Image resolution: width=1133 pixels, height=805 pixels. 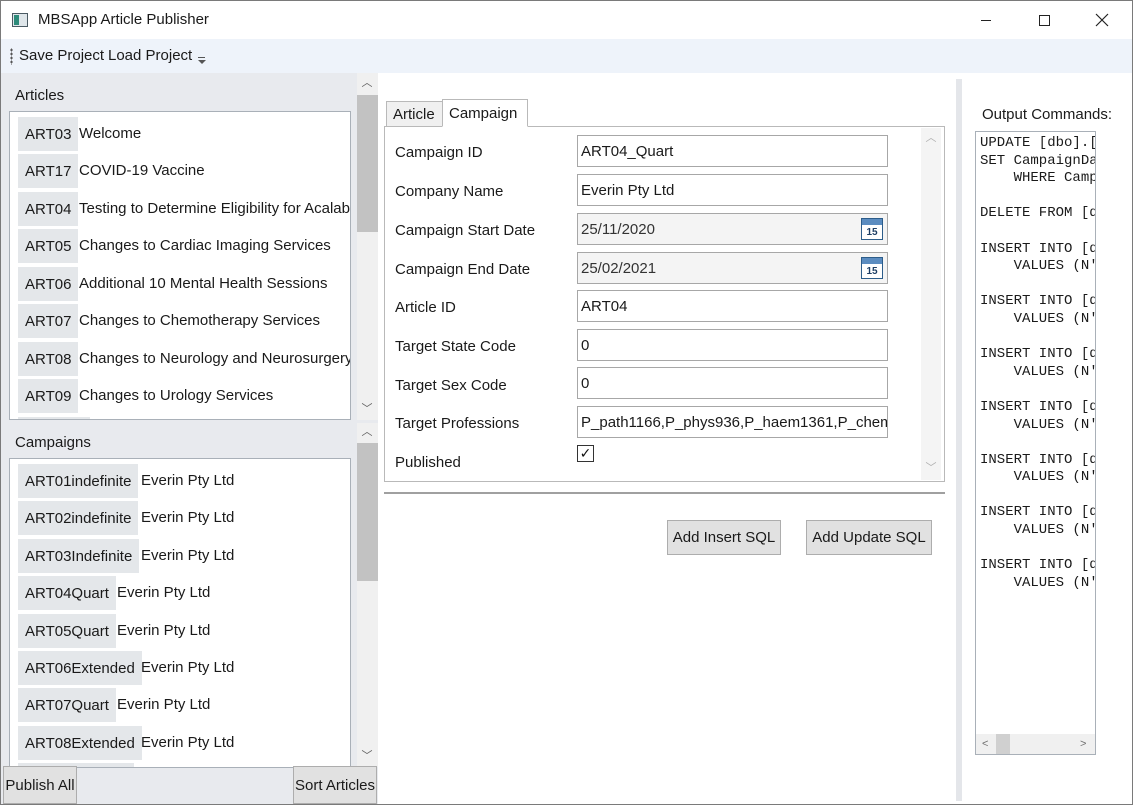 I want to click on article-code: ART08, so click(x=48, y=359).